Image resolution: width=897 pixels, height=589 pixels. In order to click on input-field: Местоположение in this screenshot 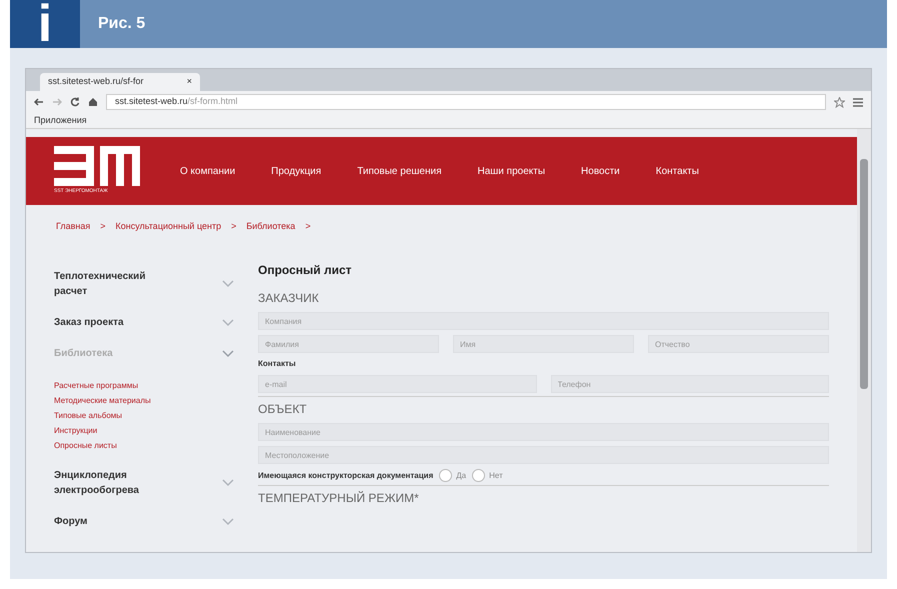, I will do `click(543, 455)`.